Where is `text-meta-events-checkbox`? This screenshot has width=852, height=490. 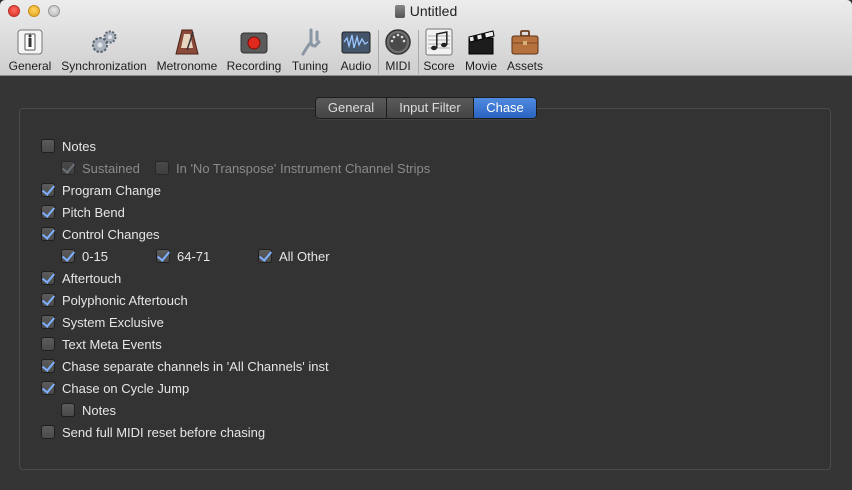 text-meta-events-checkbox is located at coordinates (48, 344).